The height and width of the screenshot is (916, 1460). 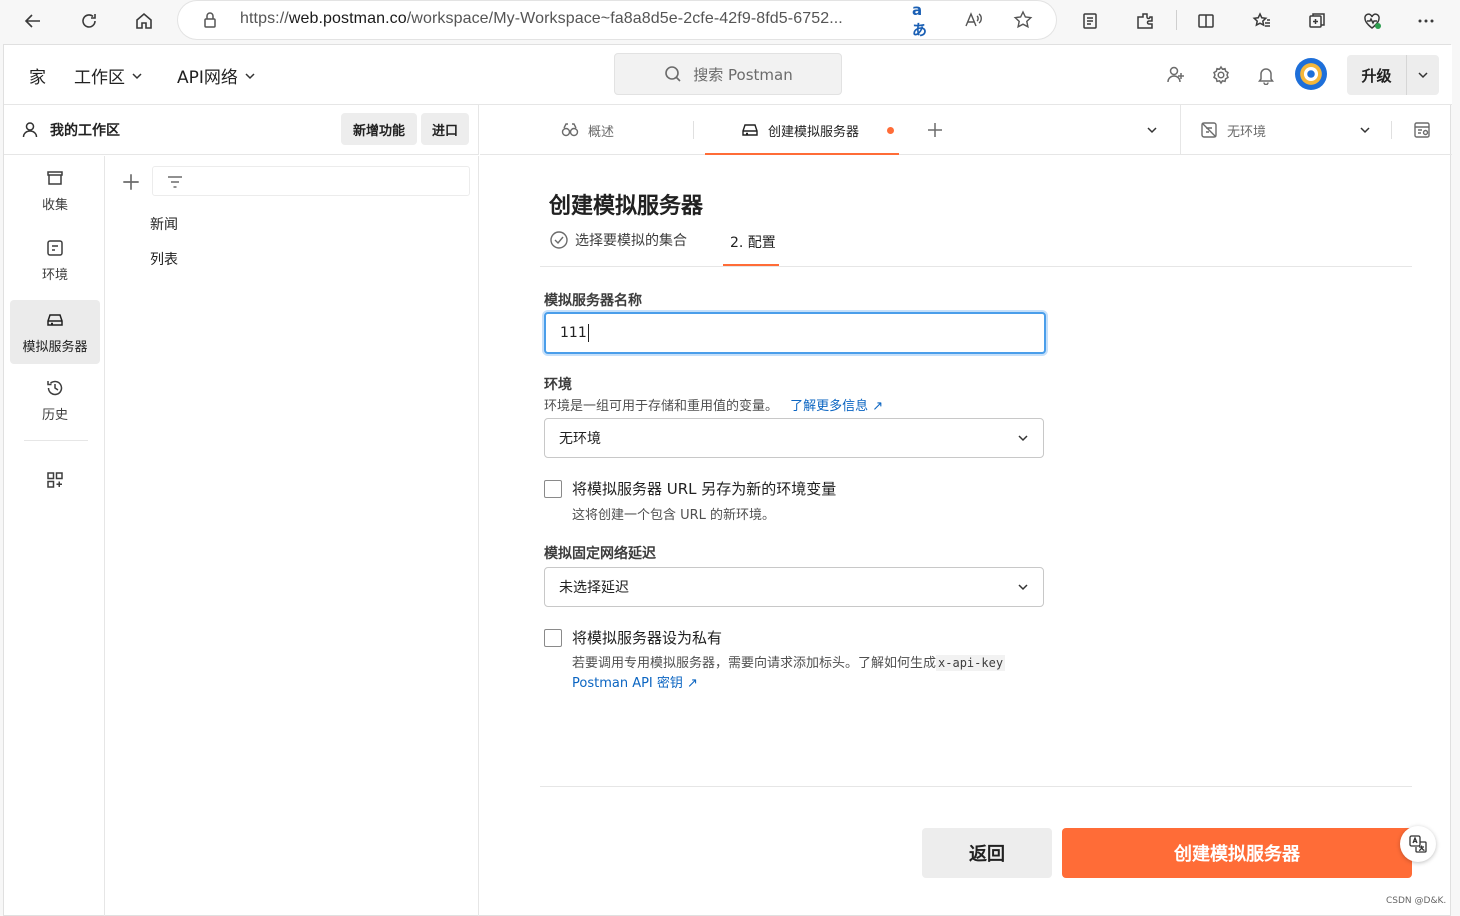 I want to click on sidebar-item-mock-servers: 模拟服务器, so click(x=55, y=332).